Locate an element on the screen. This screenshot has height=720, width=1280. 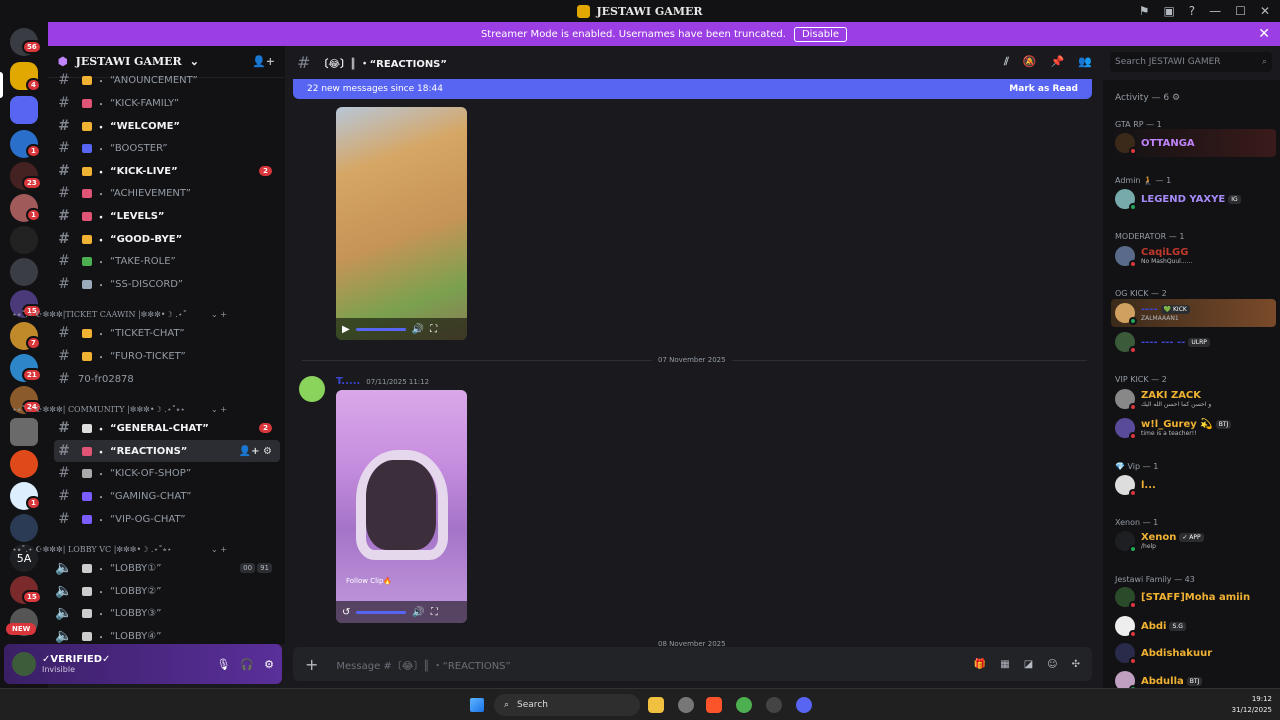
channel-item: # ・ “KICK-OF-SHOP” is located at coordinates (167, 473).